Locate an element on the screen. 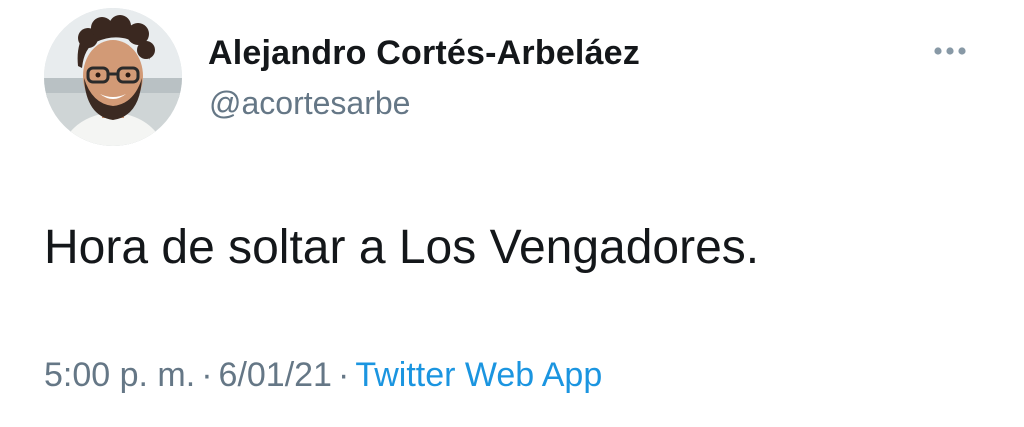 The height and width of the screenshot is (427, 1024). tweet-source-link: Twitter Web App is located at coordinates (478, 375).